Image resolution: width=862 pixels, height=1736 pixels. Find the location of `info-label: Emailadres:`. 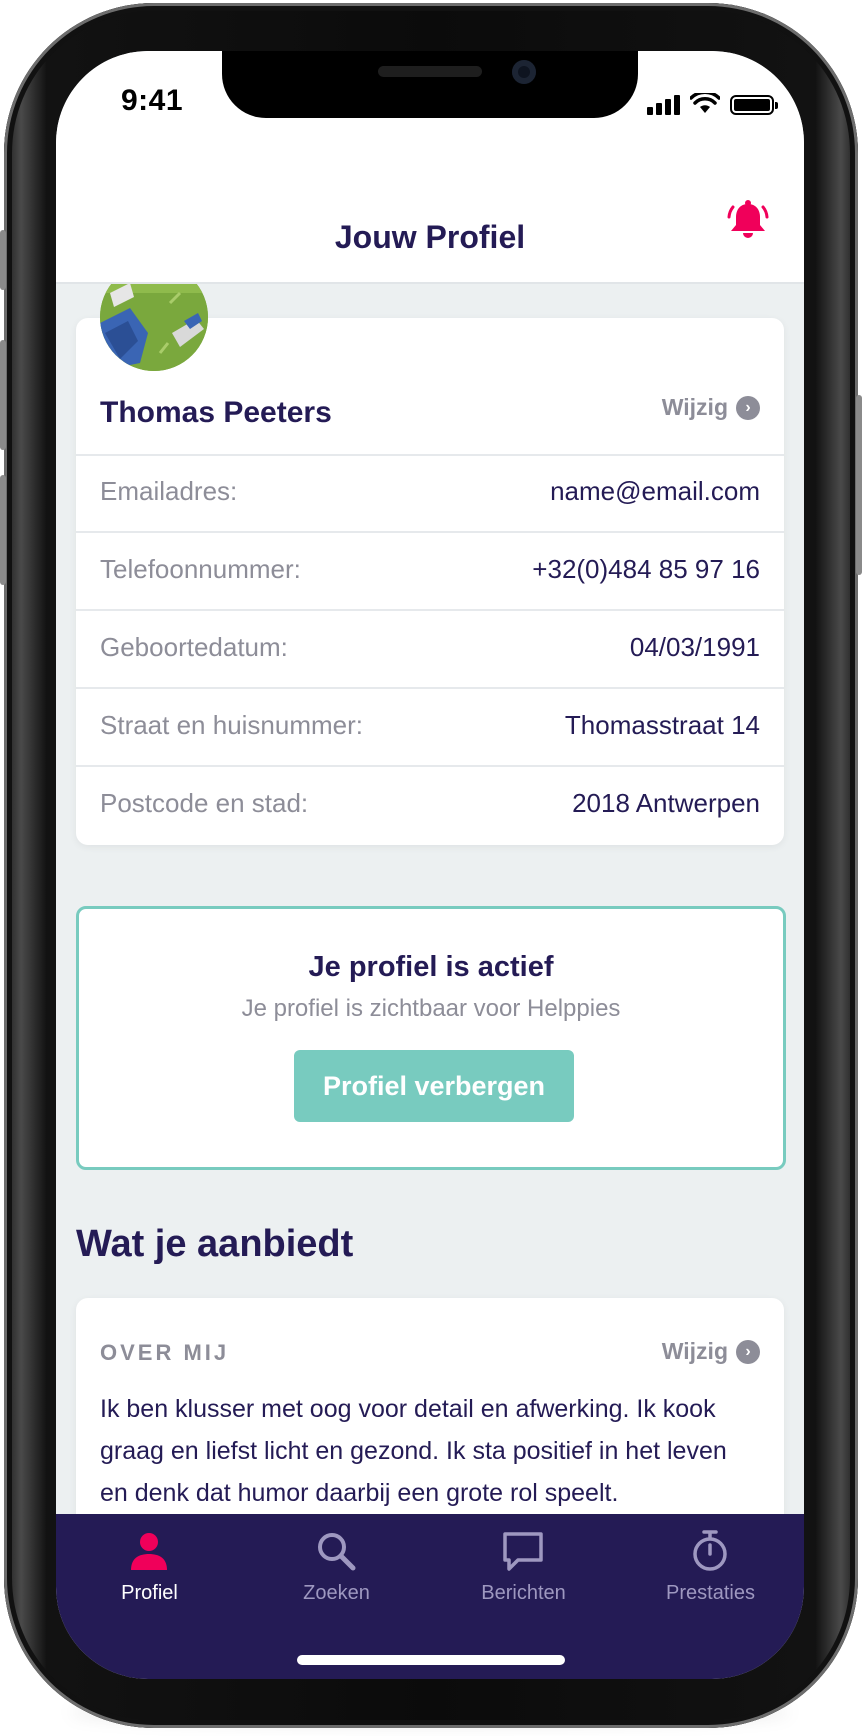

info-label: Emailadres: is located at coordinates (169, 491).